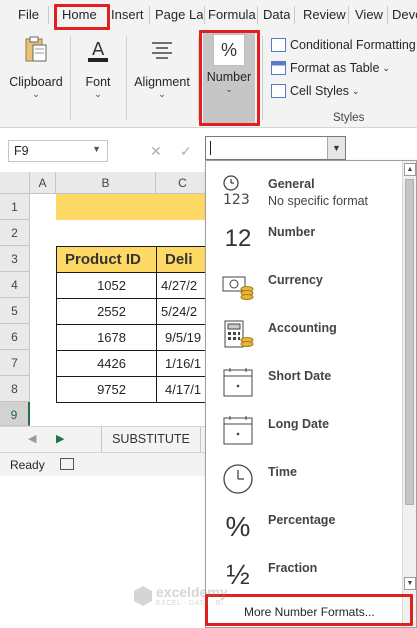  What do you see at coordinates (335, 68) in the screenshot?
I see `format-as-table-label: Format as Table` at bounding box center [335, 68].